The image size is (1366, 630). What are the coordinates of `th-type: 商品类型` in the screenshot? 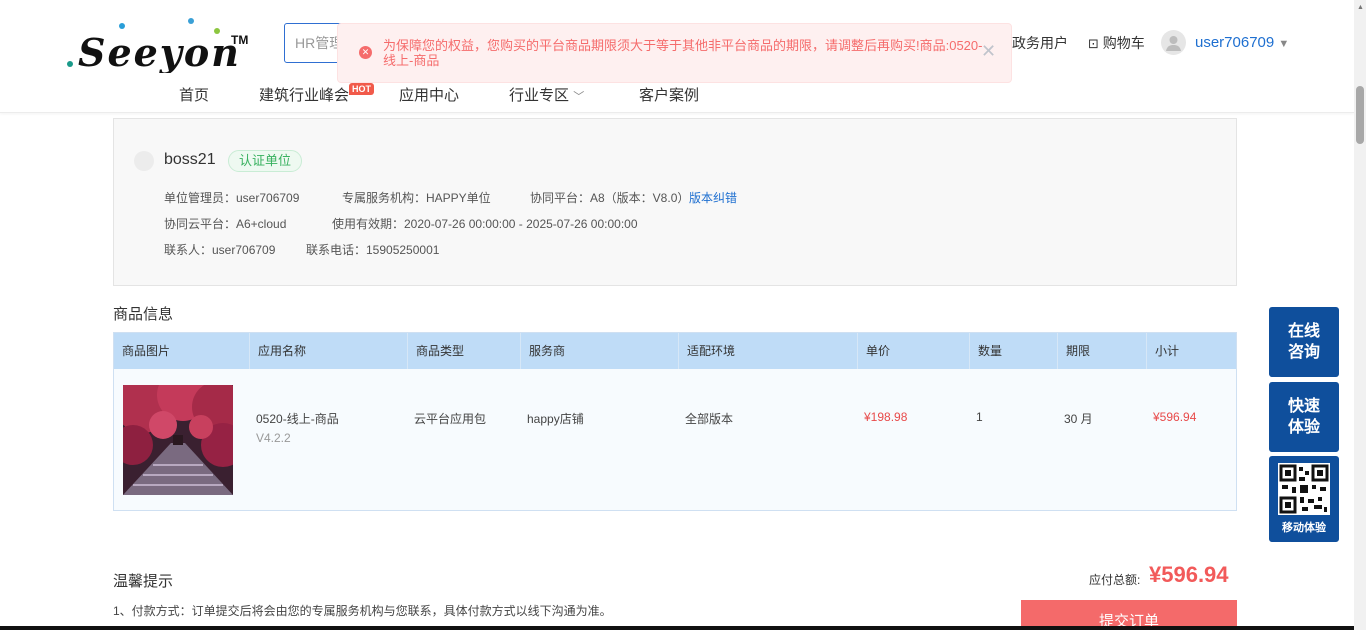 It's located at (435, 351).